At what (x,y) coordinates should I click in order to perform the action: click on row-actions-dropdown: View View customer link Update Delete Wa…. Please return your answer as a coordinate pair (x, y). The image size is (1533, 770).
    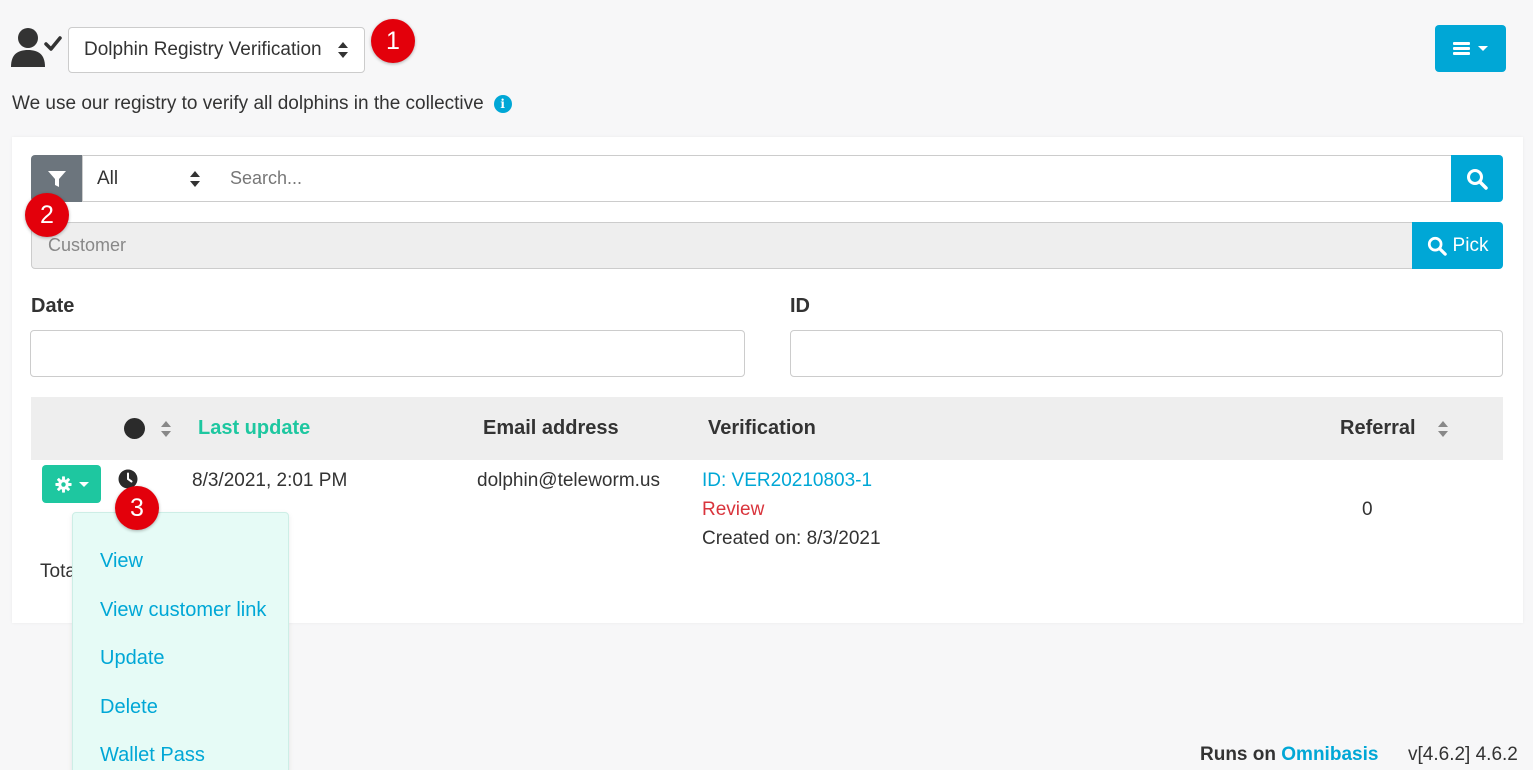
    Looking at the image, I should click on (180, 641).